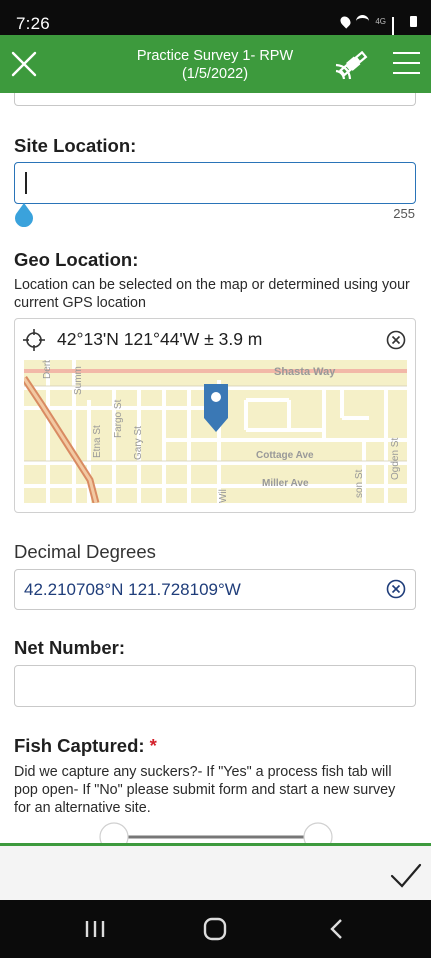  What do you see at coordinates (34, 340) in the screenshot?
I see `crosshair-icon` at bounding box center [34, 340].